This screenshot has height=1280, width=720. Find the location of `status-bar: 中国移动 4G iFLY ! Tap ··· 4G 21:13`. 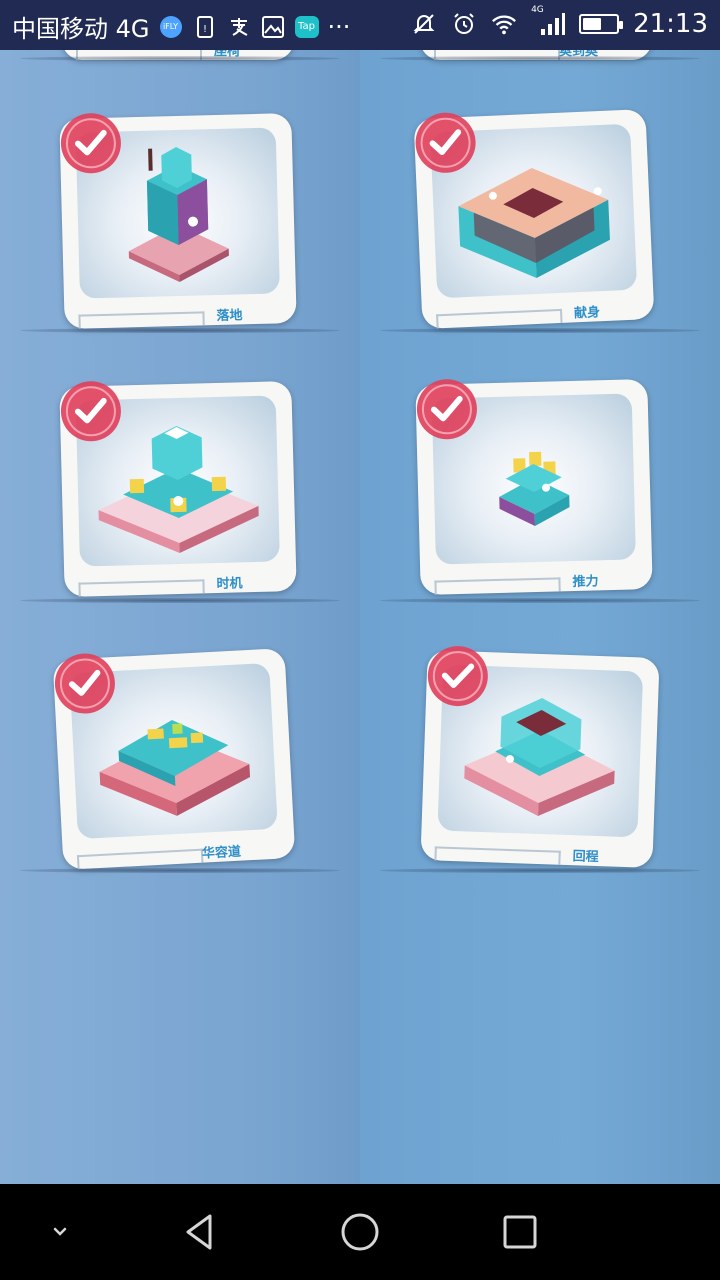

status-bar: 中国移动 4G iFLY ! Tap ··· 4G 21:13 is located at coordinates (360, 25).